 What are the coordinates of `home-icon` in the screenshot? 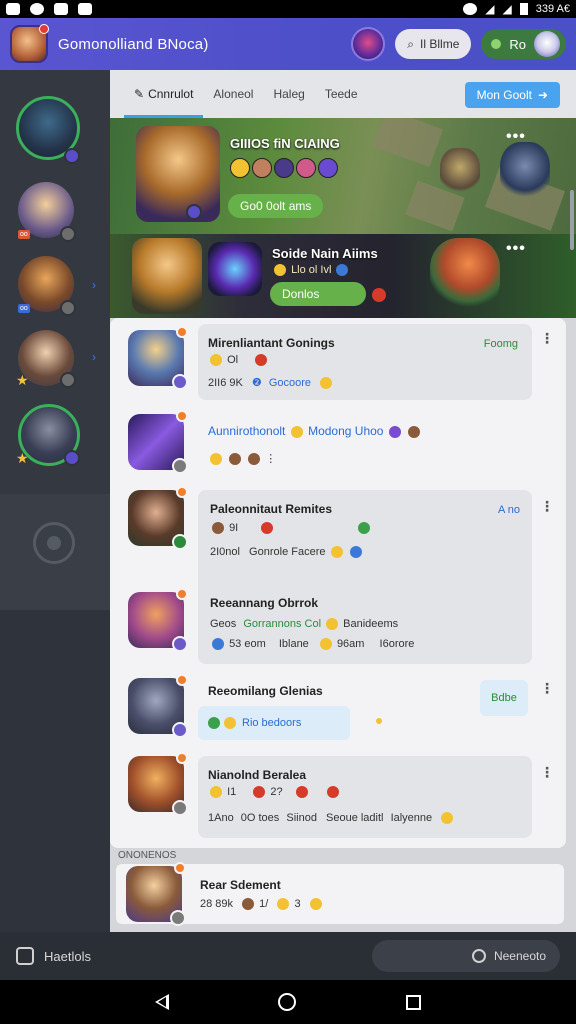 It's located at (287, 1002).